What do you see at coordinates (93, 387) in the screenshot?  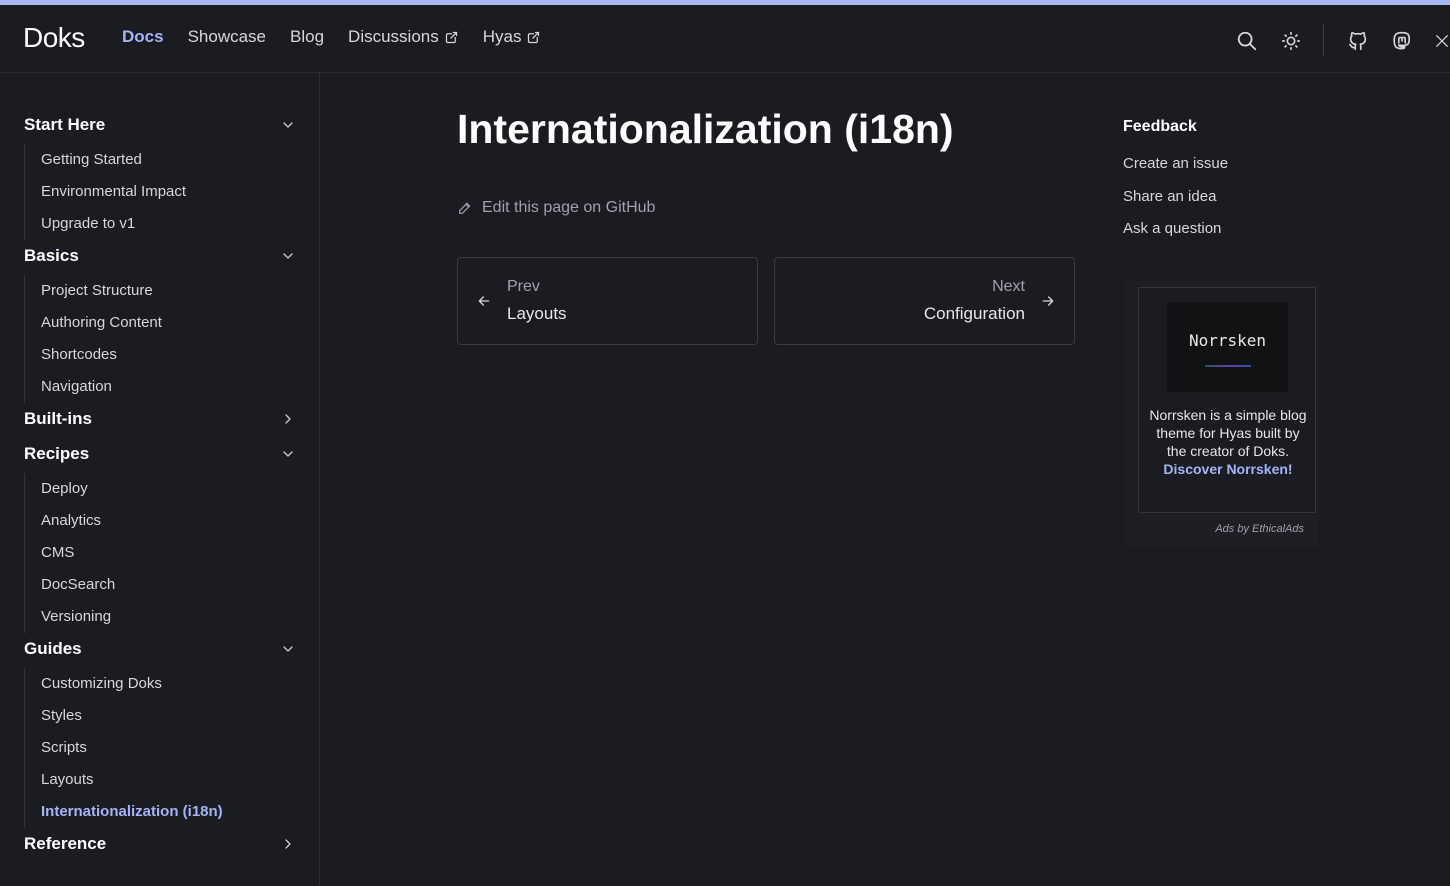 I see `sidebar-item-navigation: Navigation` at bounding box center [93, 387].